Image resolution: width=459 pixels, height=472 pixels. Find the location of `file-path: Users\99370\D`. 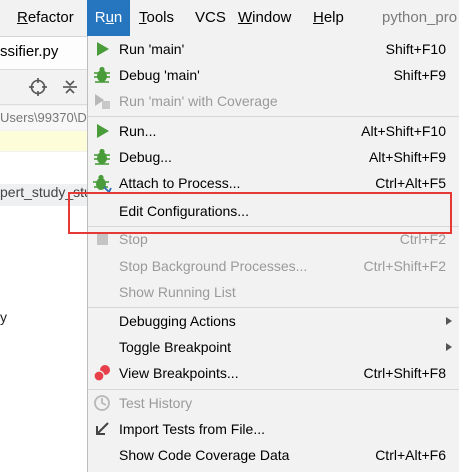

file-path: Users\99370\D is located at coordinates (45, 118).